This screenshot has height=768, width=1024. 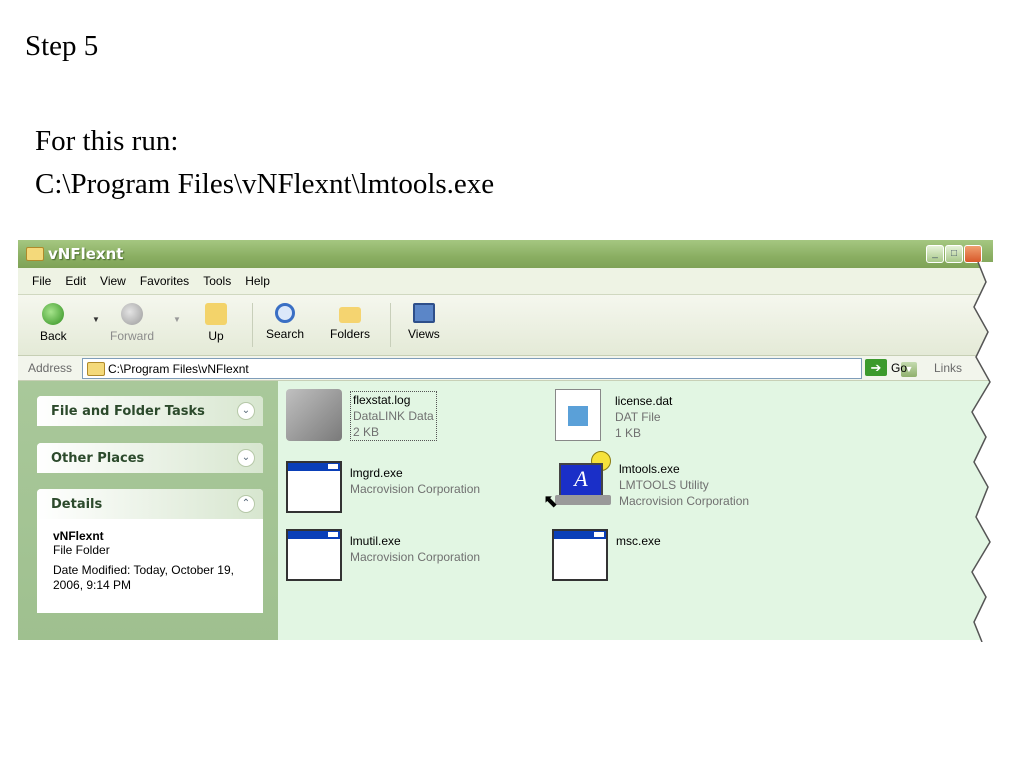 I want to click on back-label: Back, so click(x=53, y=336).